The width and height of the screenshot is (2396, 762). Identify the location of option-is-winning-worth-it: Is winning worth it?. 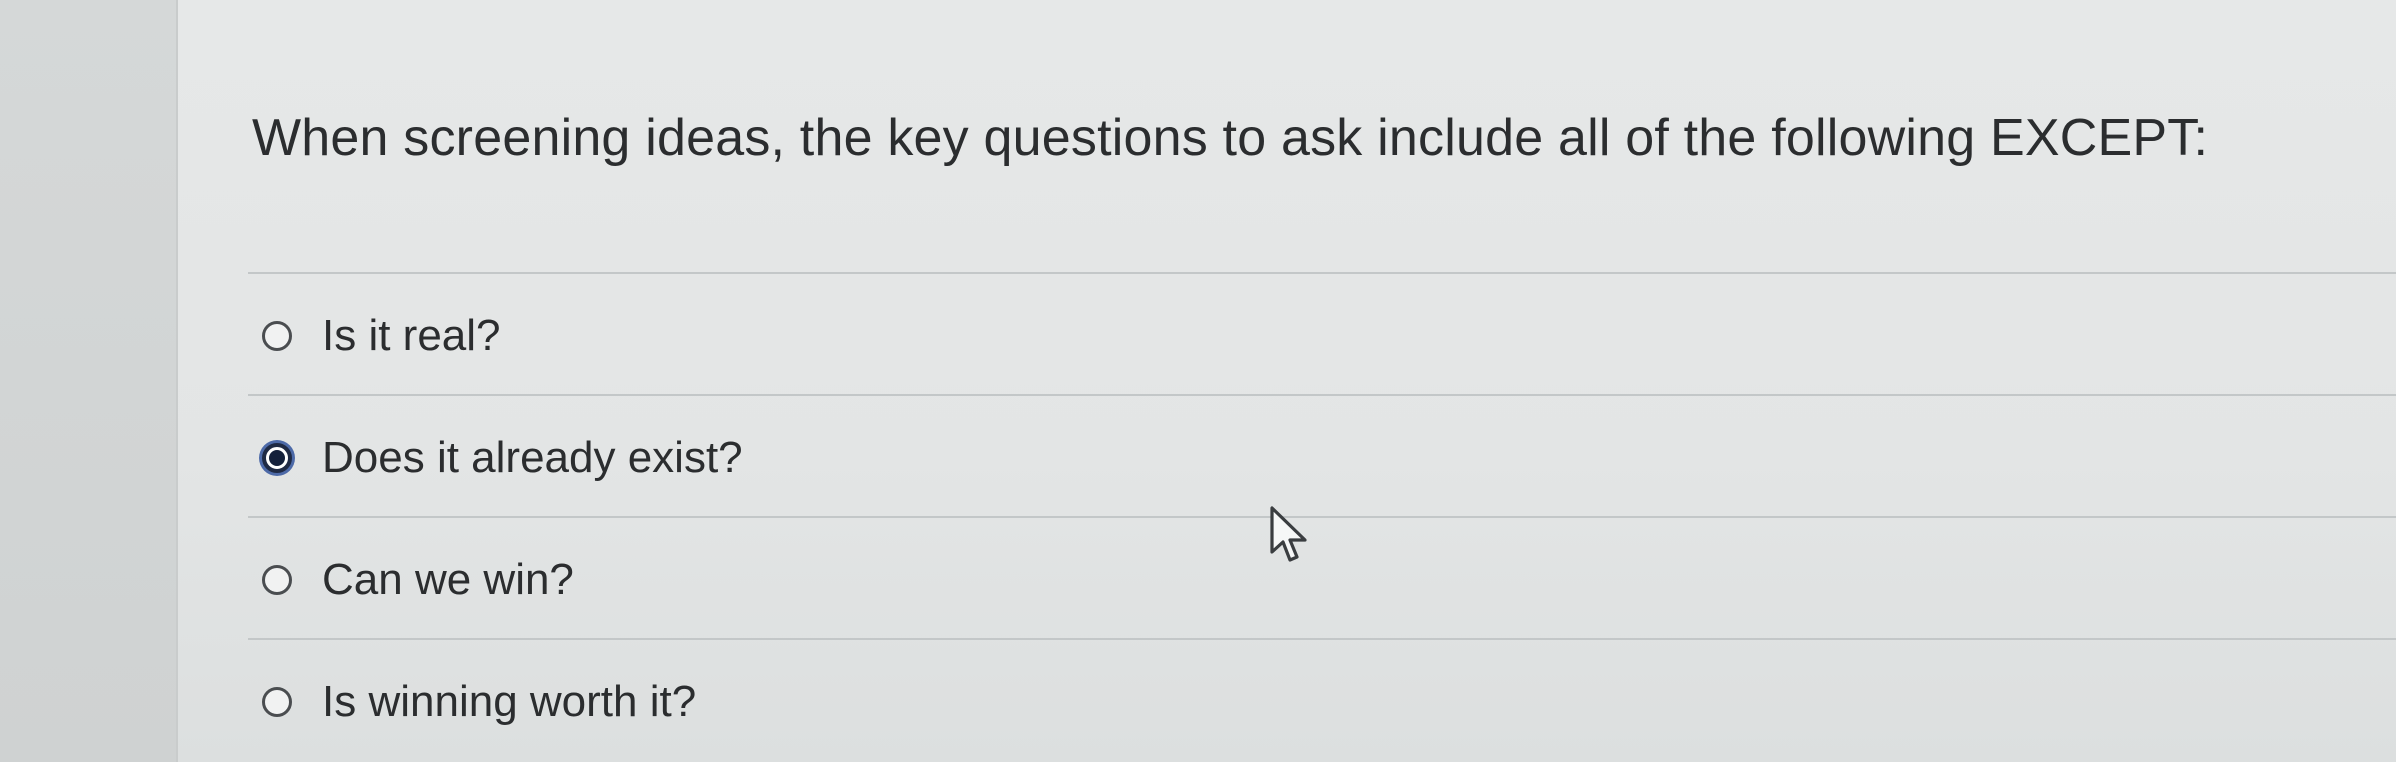
(479, 702).